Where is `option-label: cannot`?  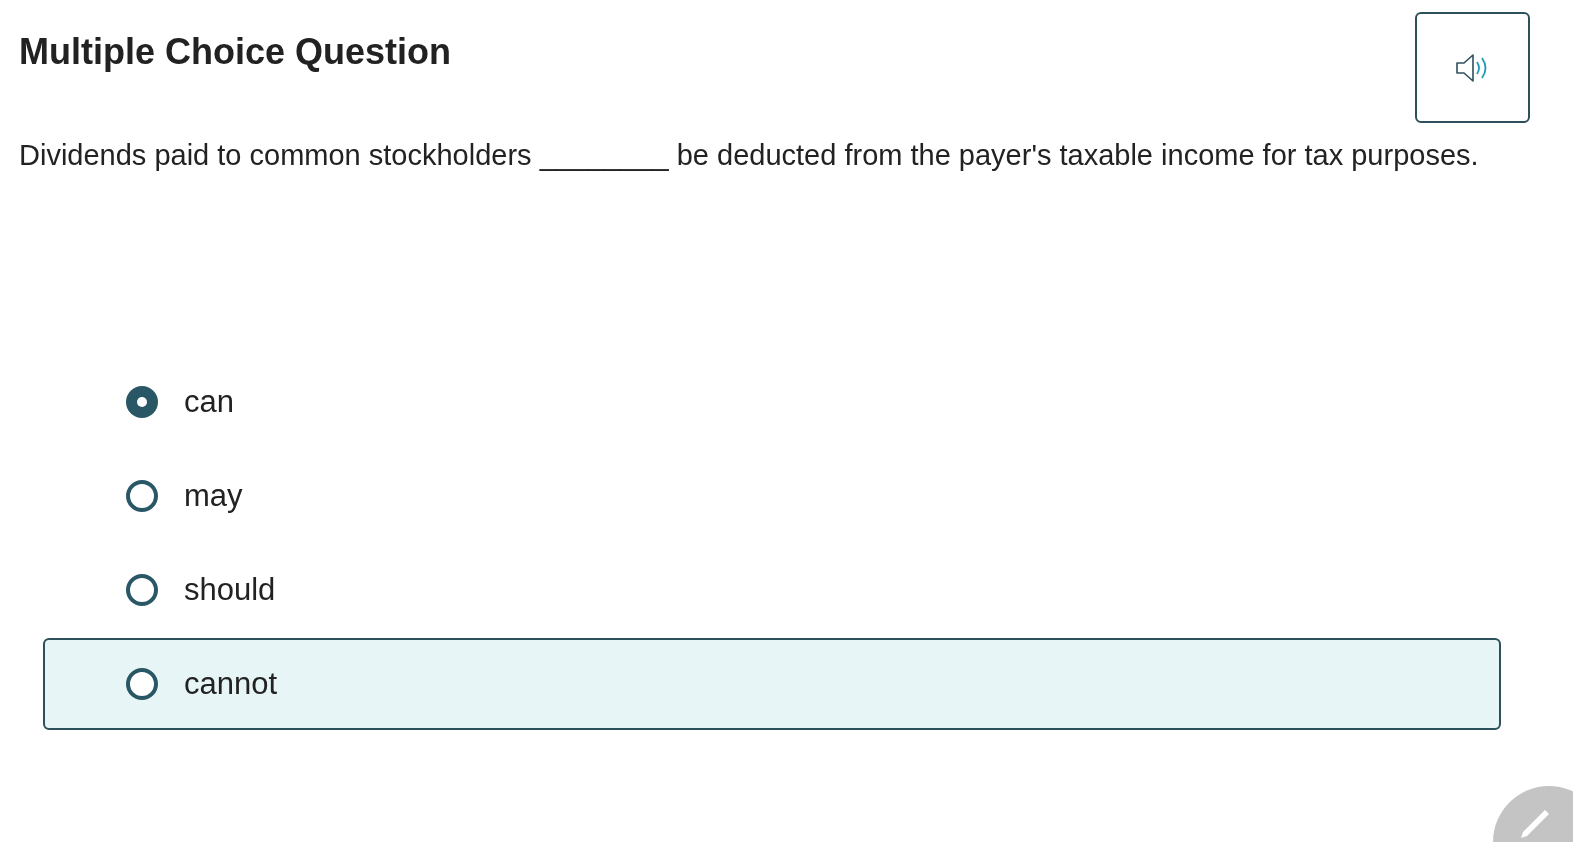 option-label: cannot is located at coordinates (231, 683).